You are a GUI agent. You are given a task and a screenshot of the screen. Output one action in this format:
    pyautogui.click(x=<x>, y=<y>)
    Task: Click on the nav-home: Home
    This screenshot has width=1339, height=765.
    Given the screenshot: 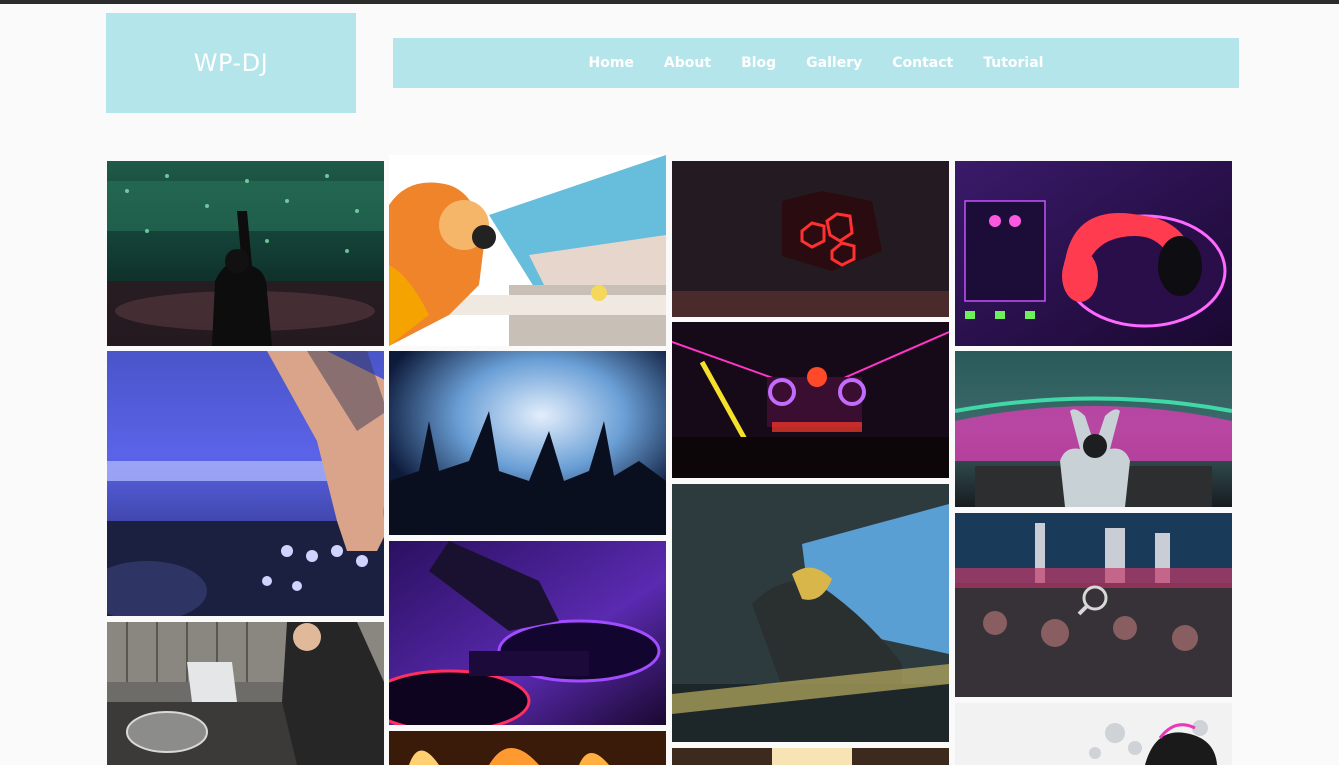 What is the action you would take?
    pyautogui.click(x=611, y=63)
    